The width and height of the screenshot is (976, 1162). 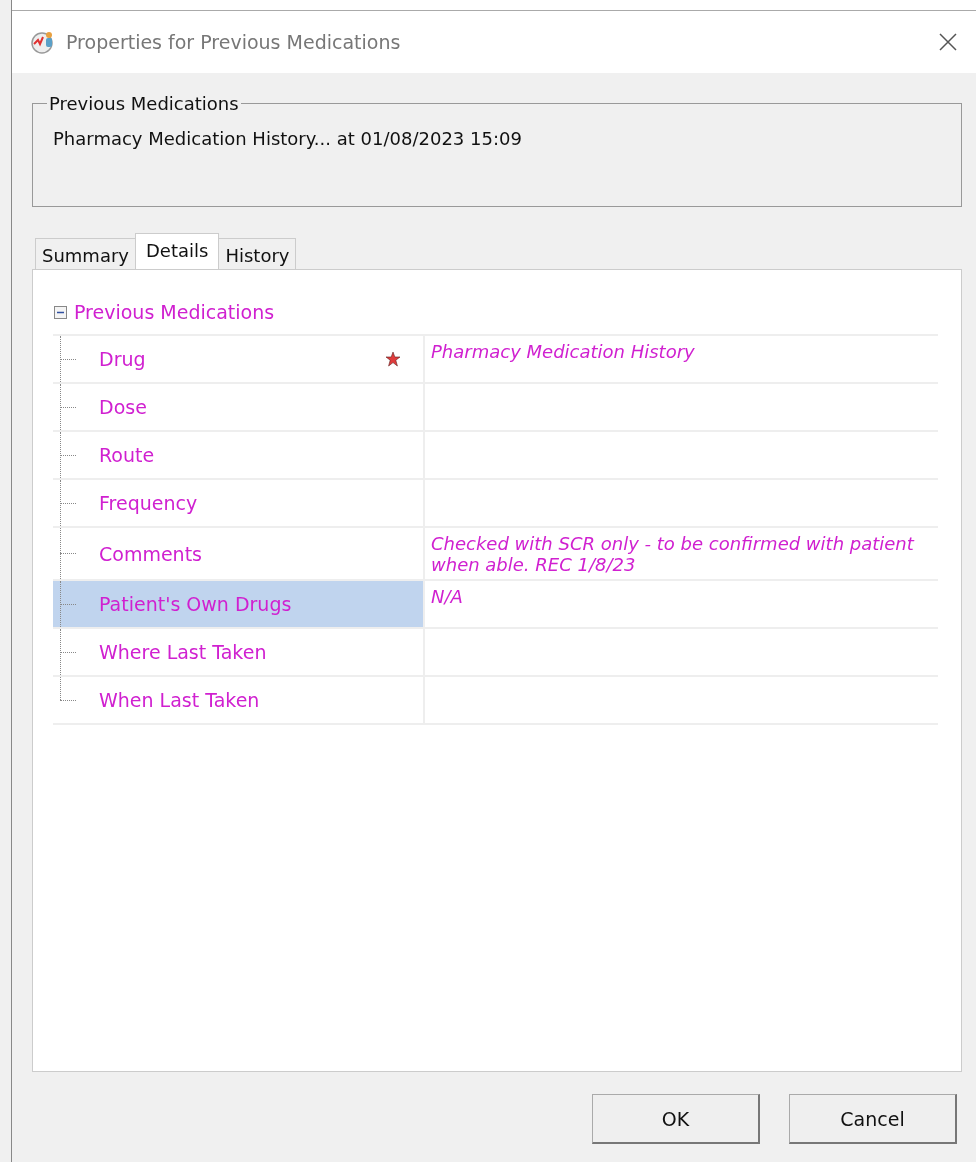 What do you see at coordinates (234, 42) in the screenshot?
I see `window-title: Properties for Previous Medications` at bounding box center [234, 42].